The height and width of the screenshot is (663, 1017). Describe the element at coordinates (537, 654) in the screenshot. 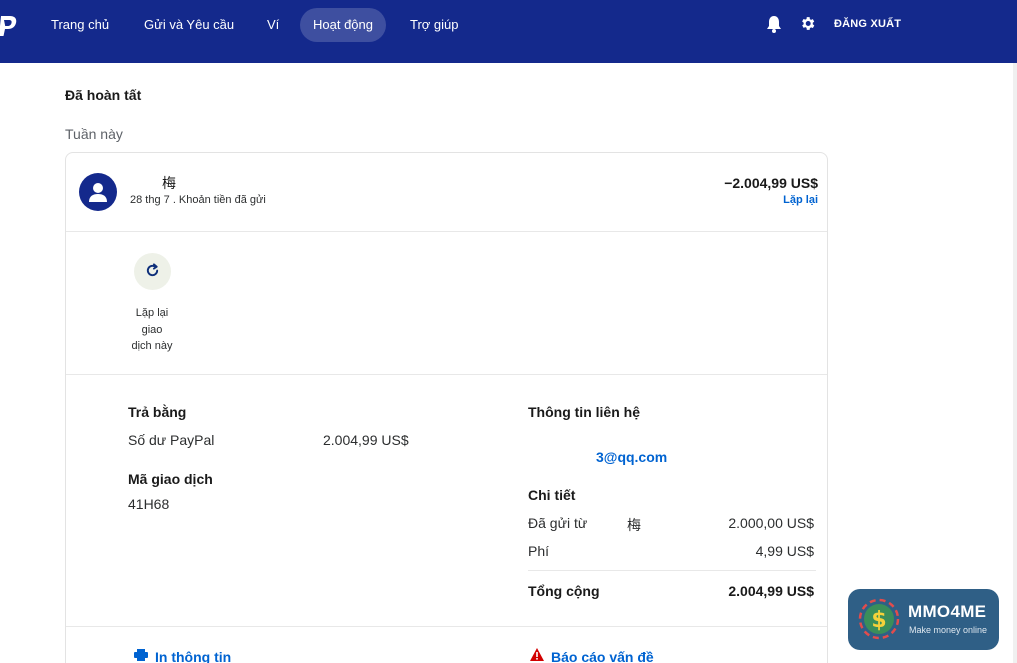

I see `warning-icon` at that location.